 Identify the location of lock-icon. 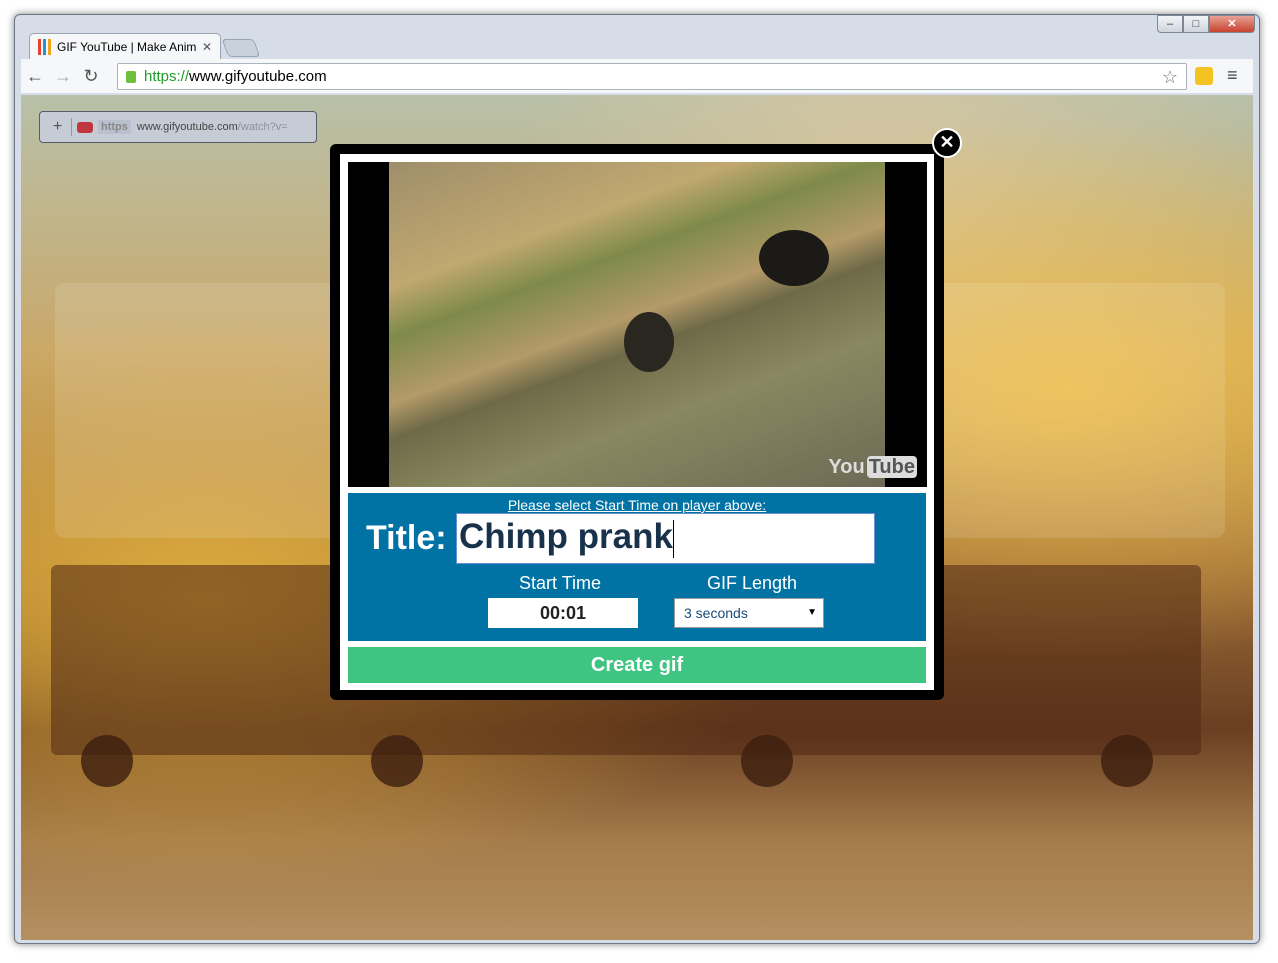
(131, 76).